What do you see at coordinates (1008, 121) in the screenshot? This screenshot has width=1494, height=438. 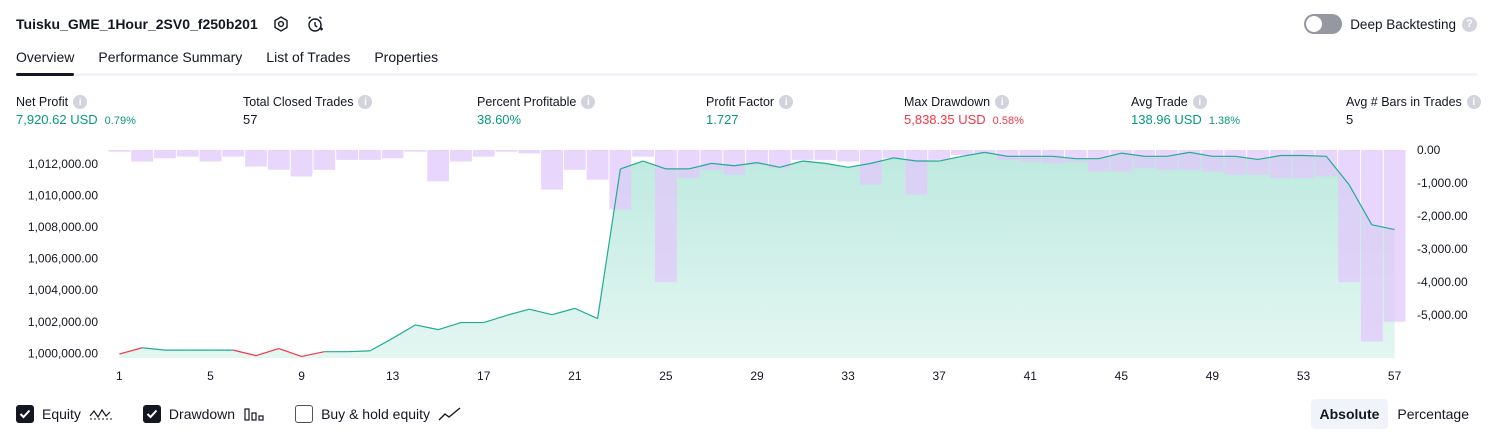 I see `metric-percent: 0.58%` at bounding box center [1008, 121].